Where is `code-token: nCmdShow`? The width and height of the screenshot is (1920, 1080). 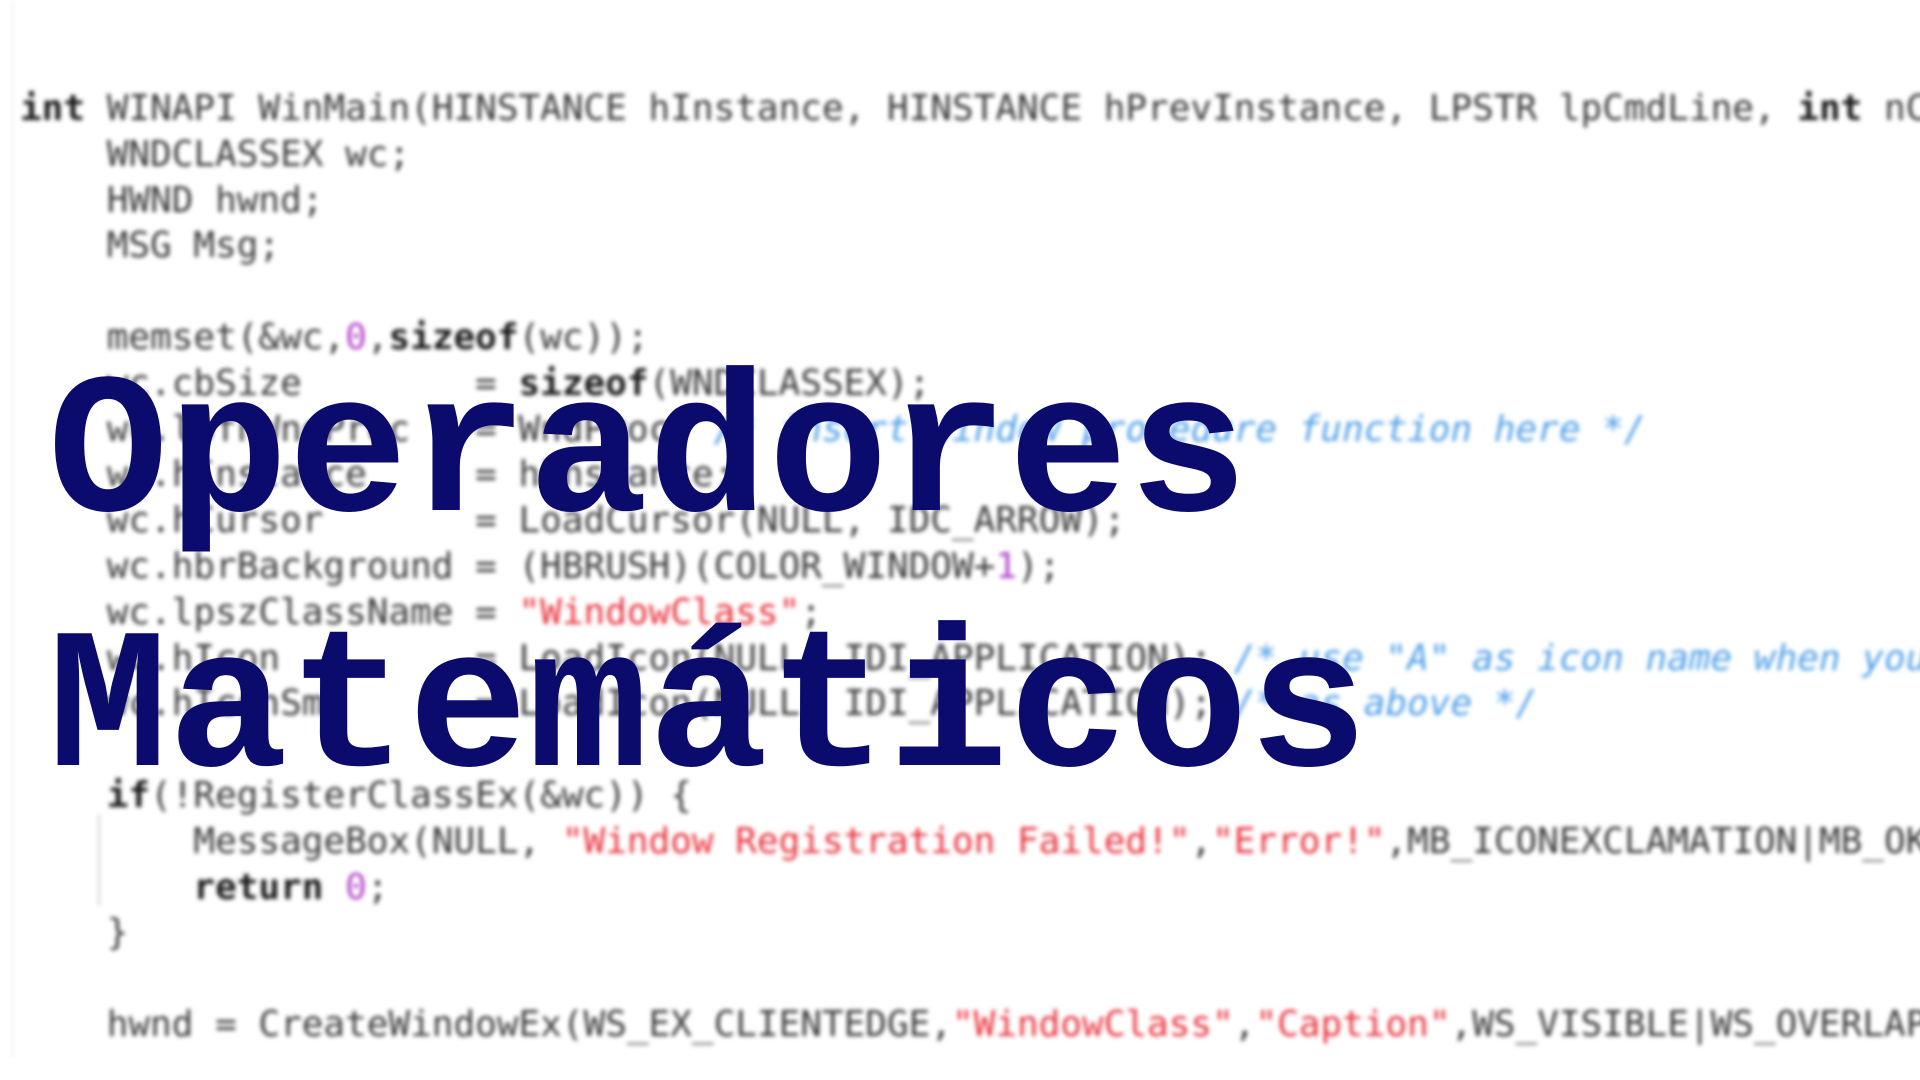
code-token: nCmdShow is located at coordinates (1901, 108).